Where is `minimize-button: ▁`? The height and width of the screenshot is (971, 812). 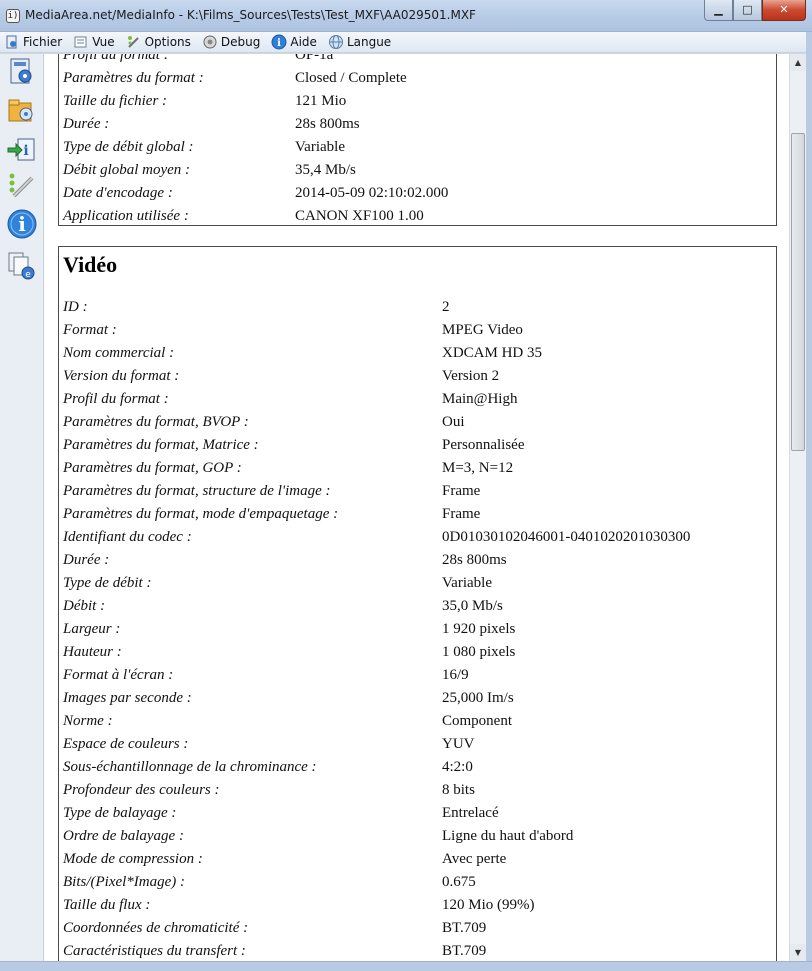 minimize-button: ▁ is located at coordinates (718, 10).